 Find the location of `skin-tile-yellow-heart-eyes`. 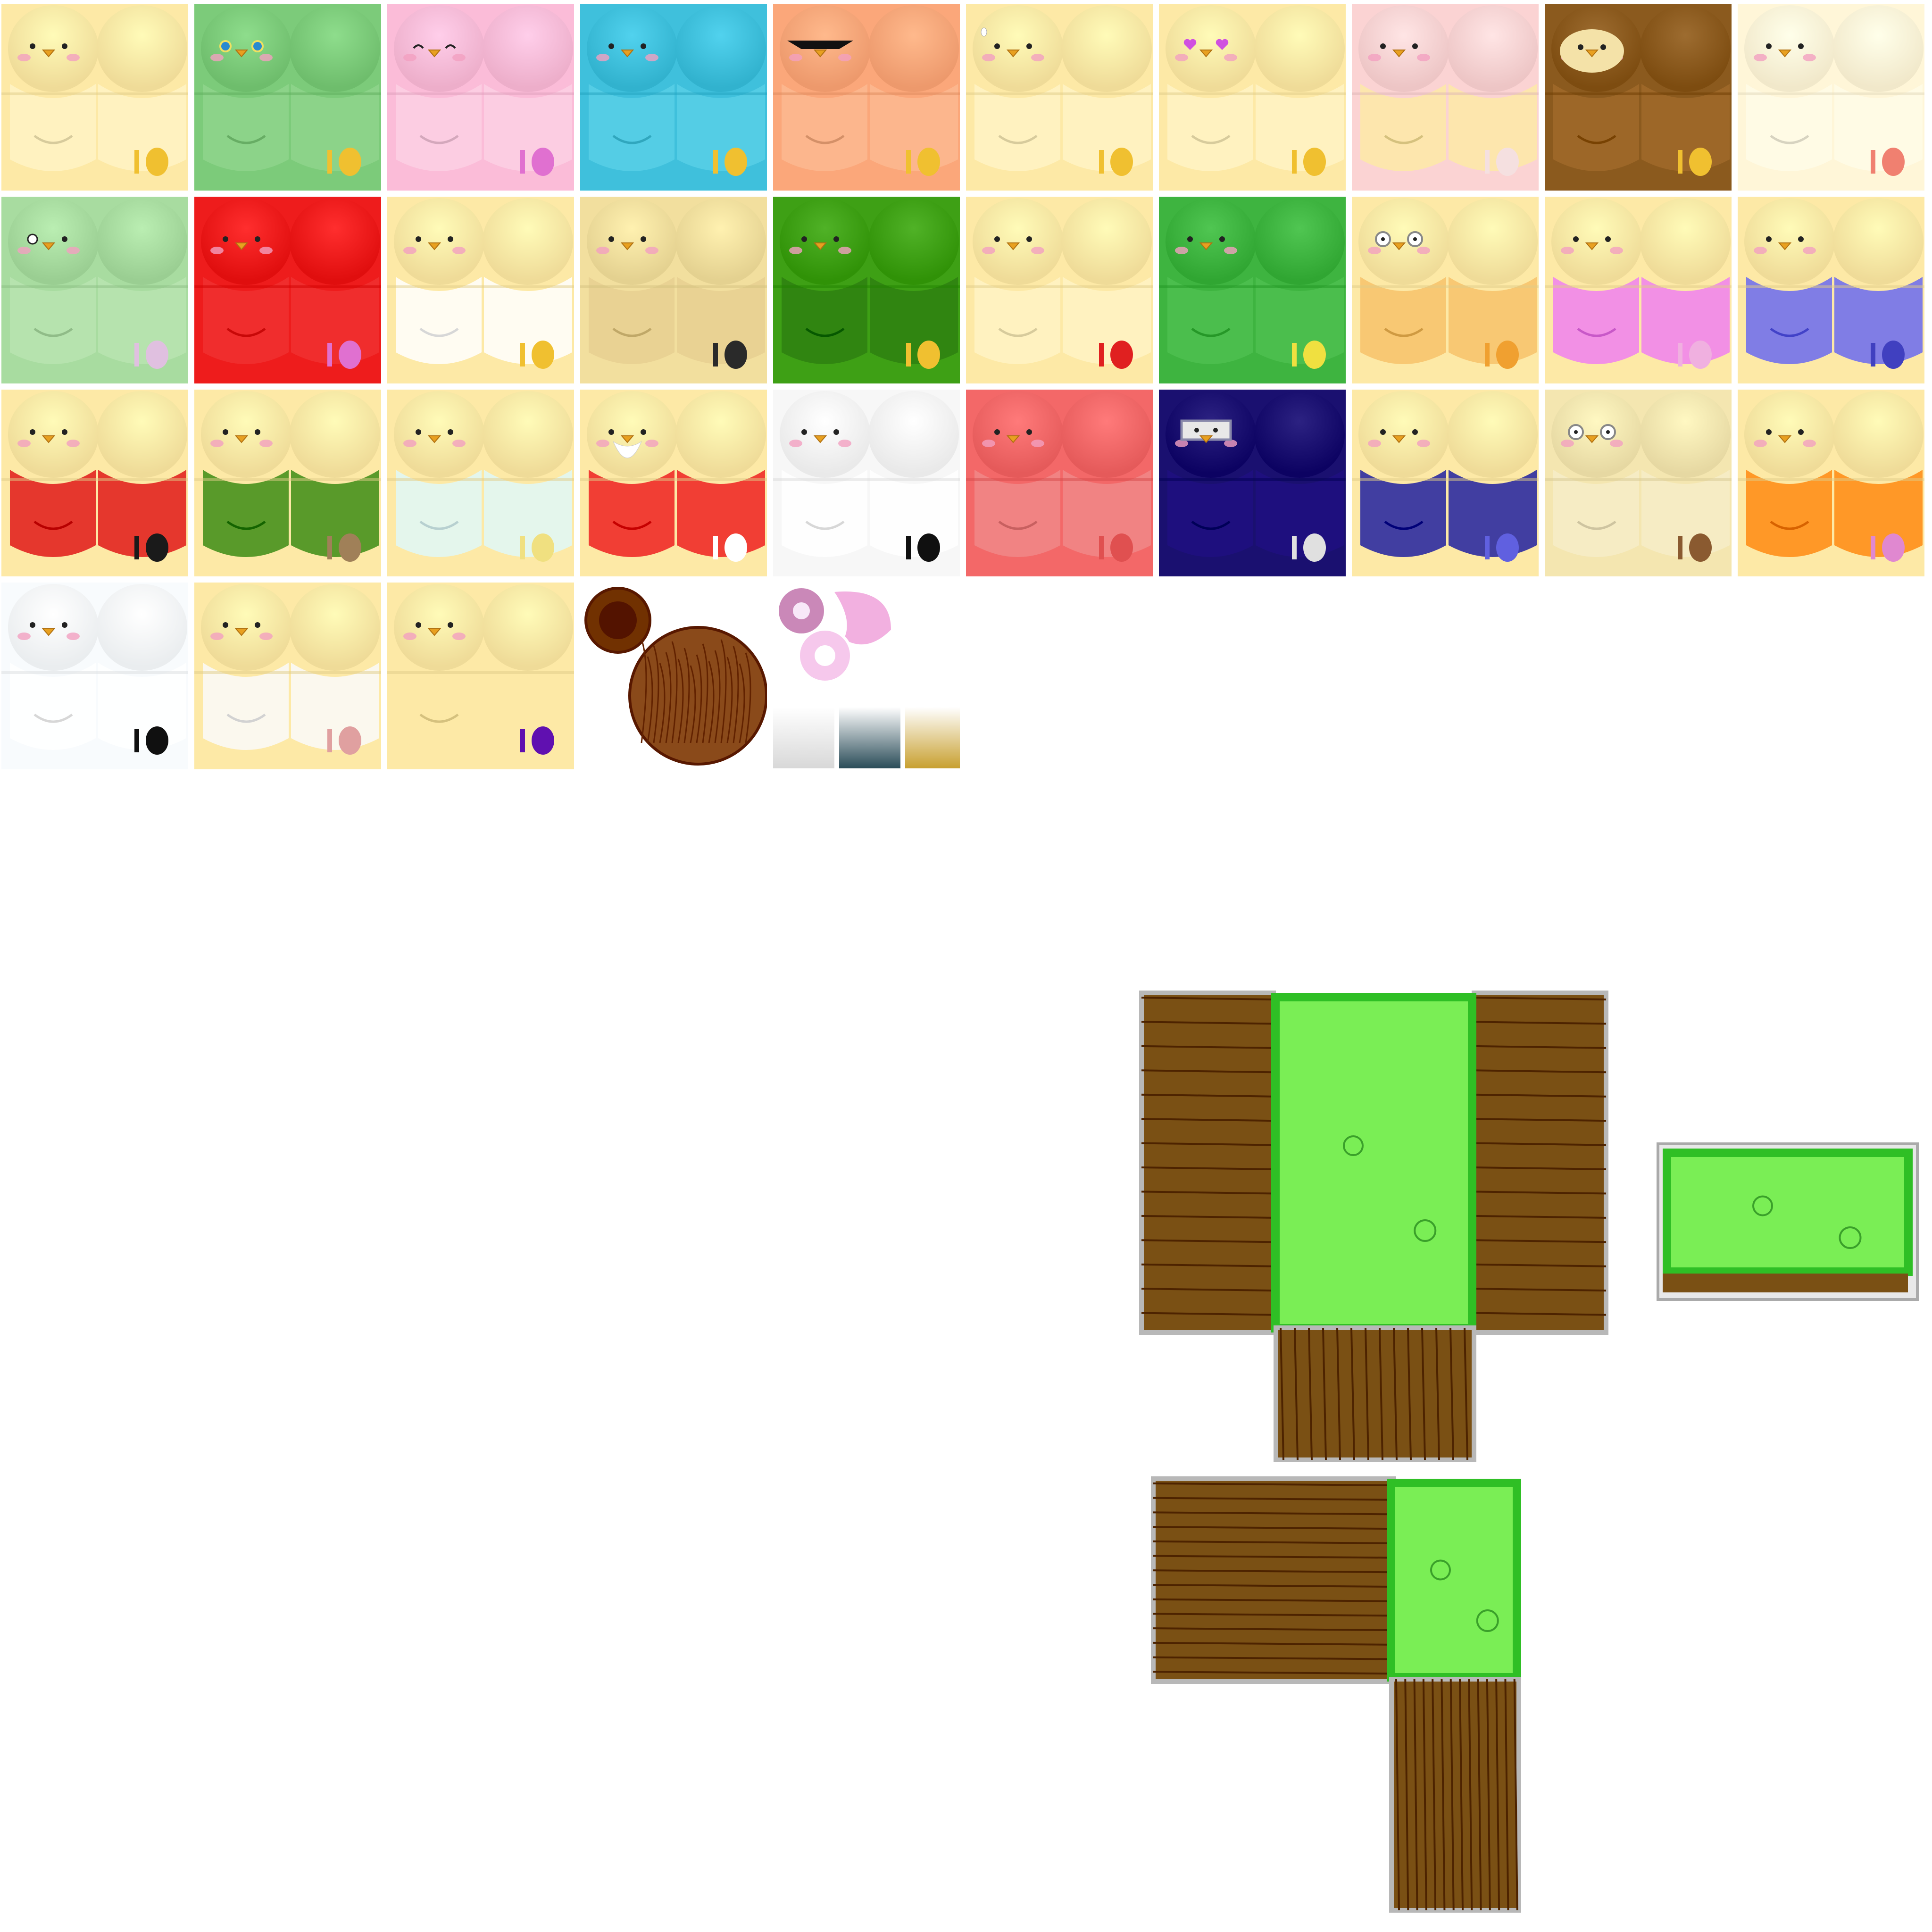

skin-tile-yellow-heart-eyes is located at coordinates (1253, 98).